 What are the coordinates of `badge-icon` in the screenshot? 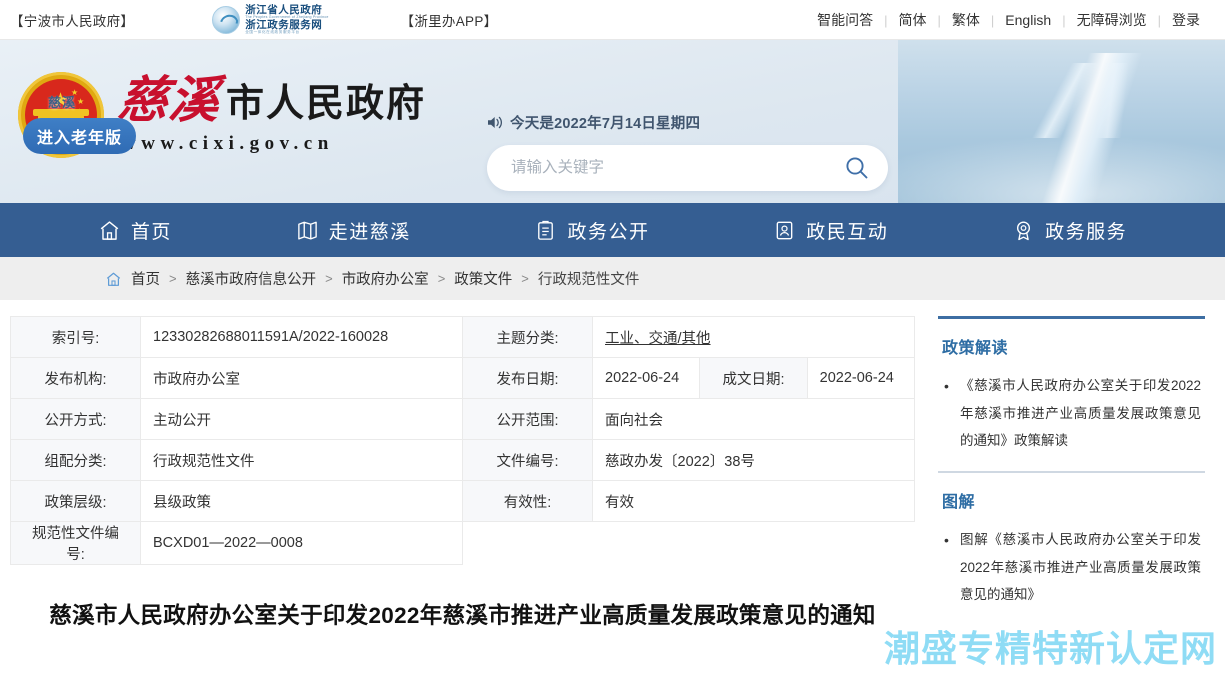 It's located at (1023, 230).